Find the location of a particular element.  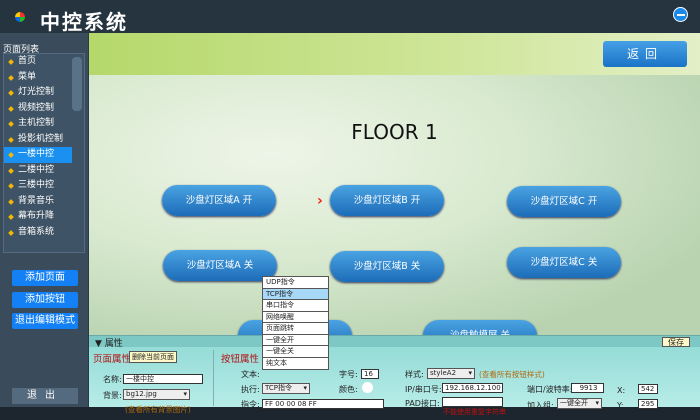

app-logo-icon is located at coordinates (20, 17).